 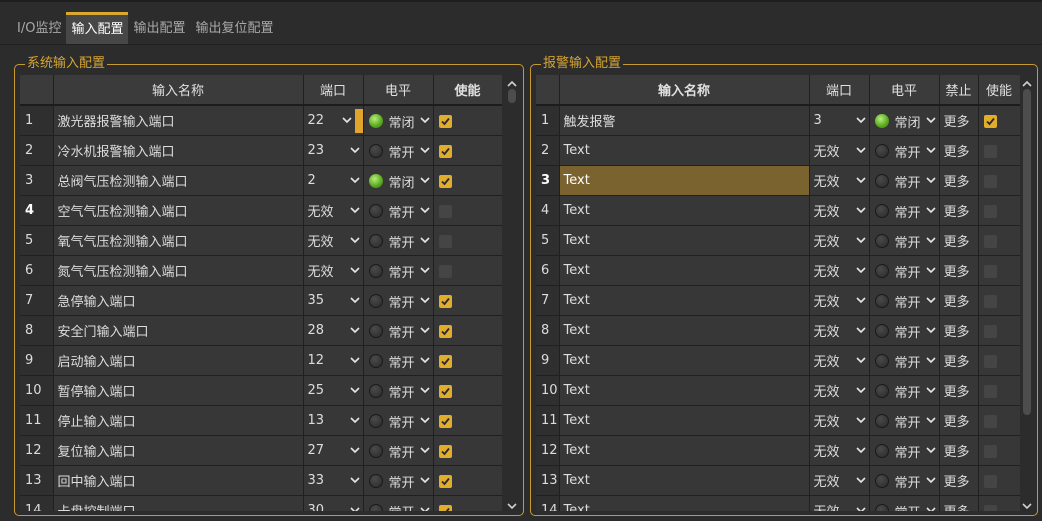 I want to click on input-name-cell: 暂停输入端口, so click(x=178, y=390).